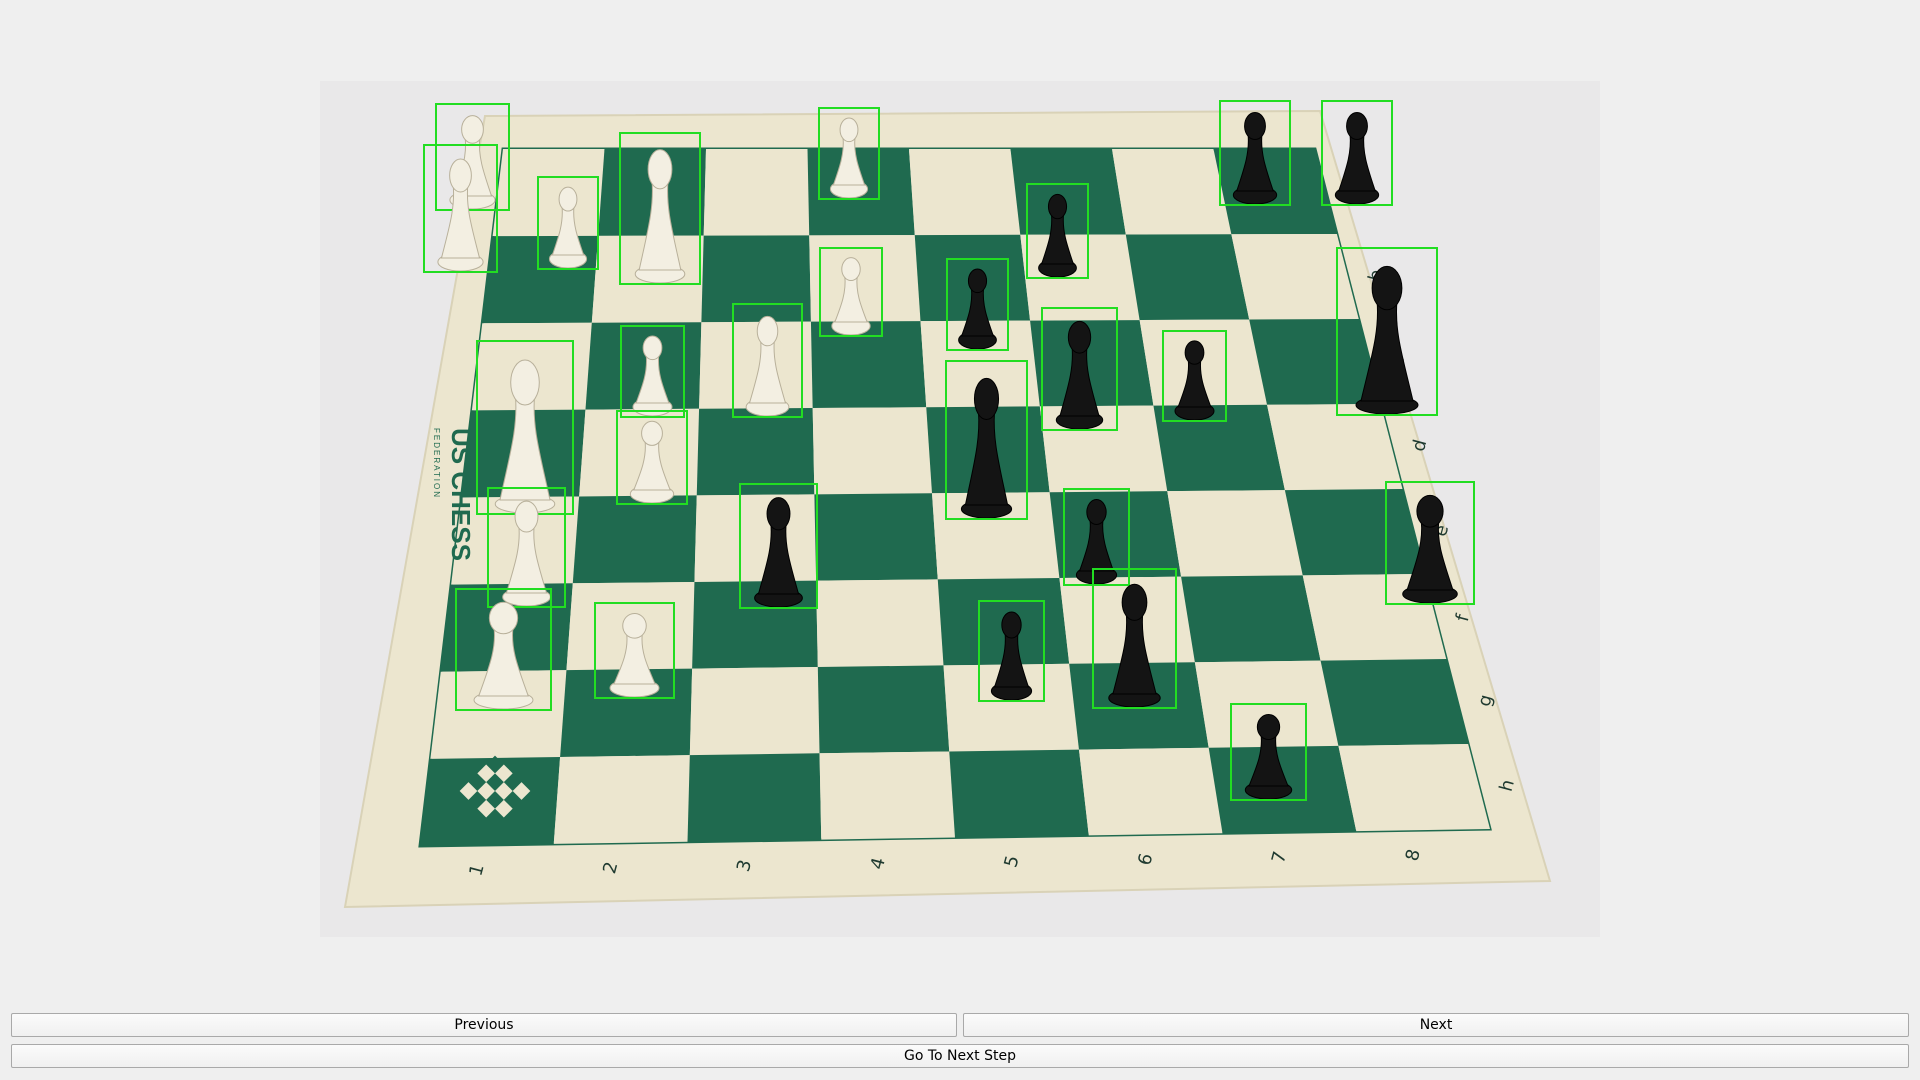 The height and width of the screenshot is (1080, 1920). Describe the element at coordinates (1436, 1025) in the screenshot. I see `next-button: Next` at that location.